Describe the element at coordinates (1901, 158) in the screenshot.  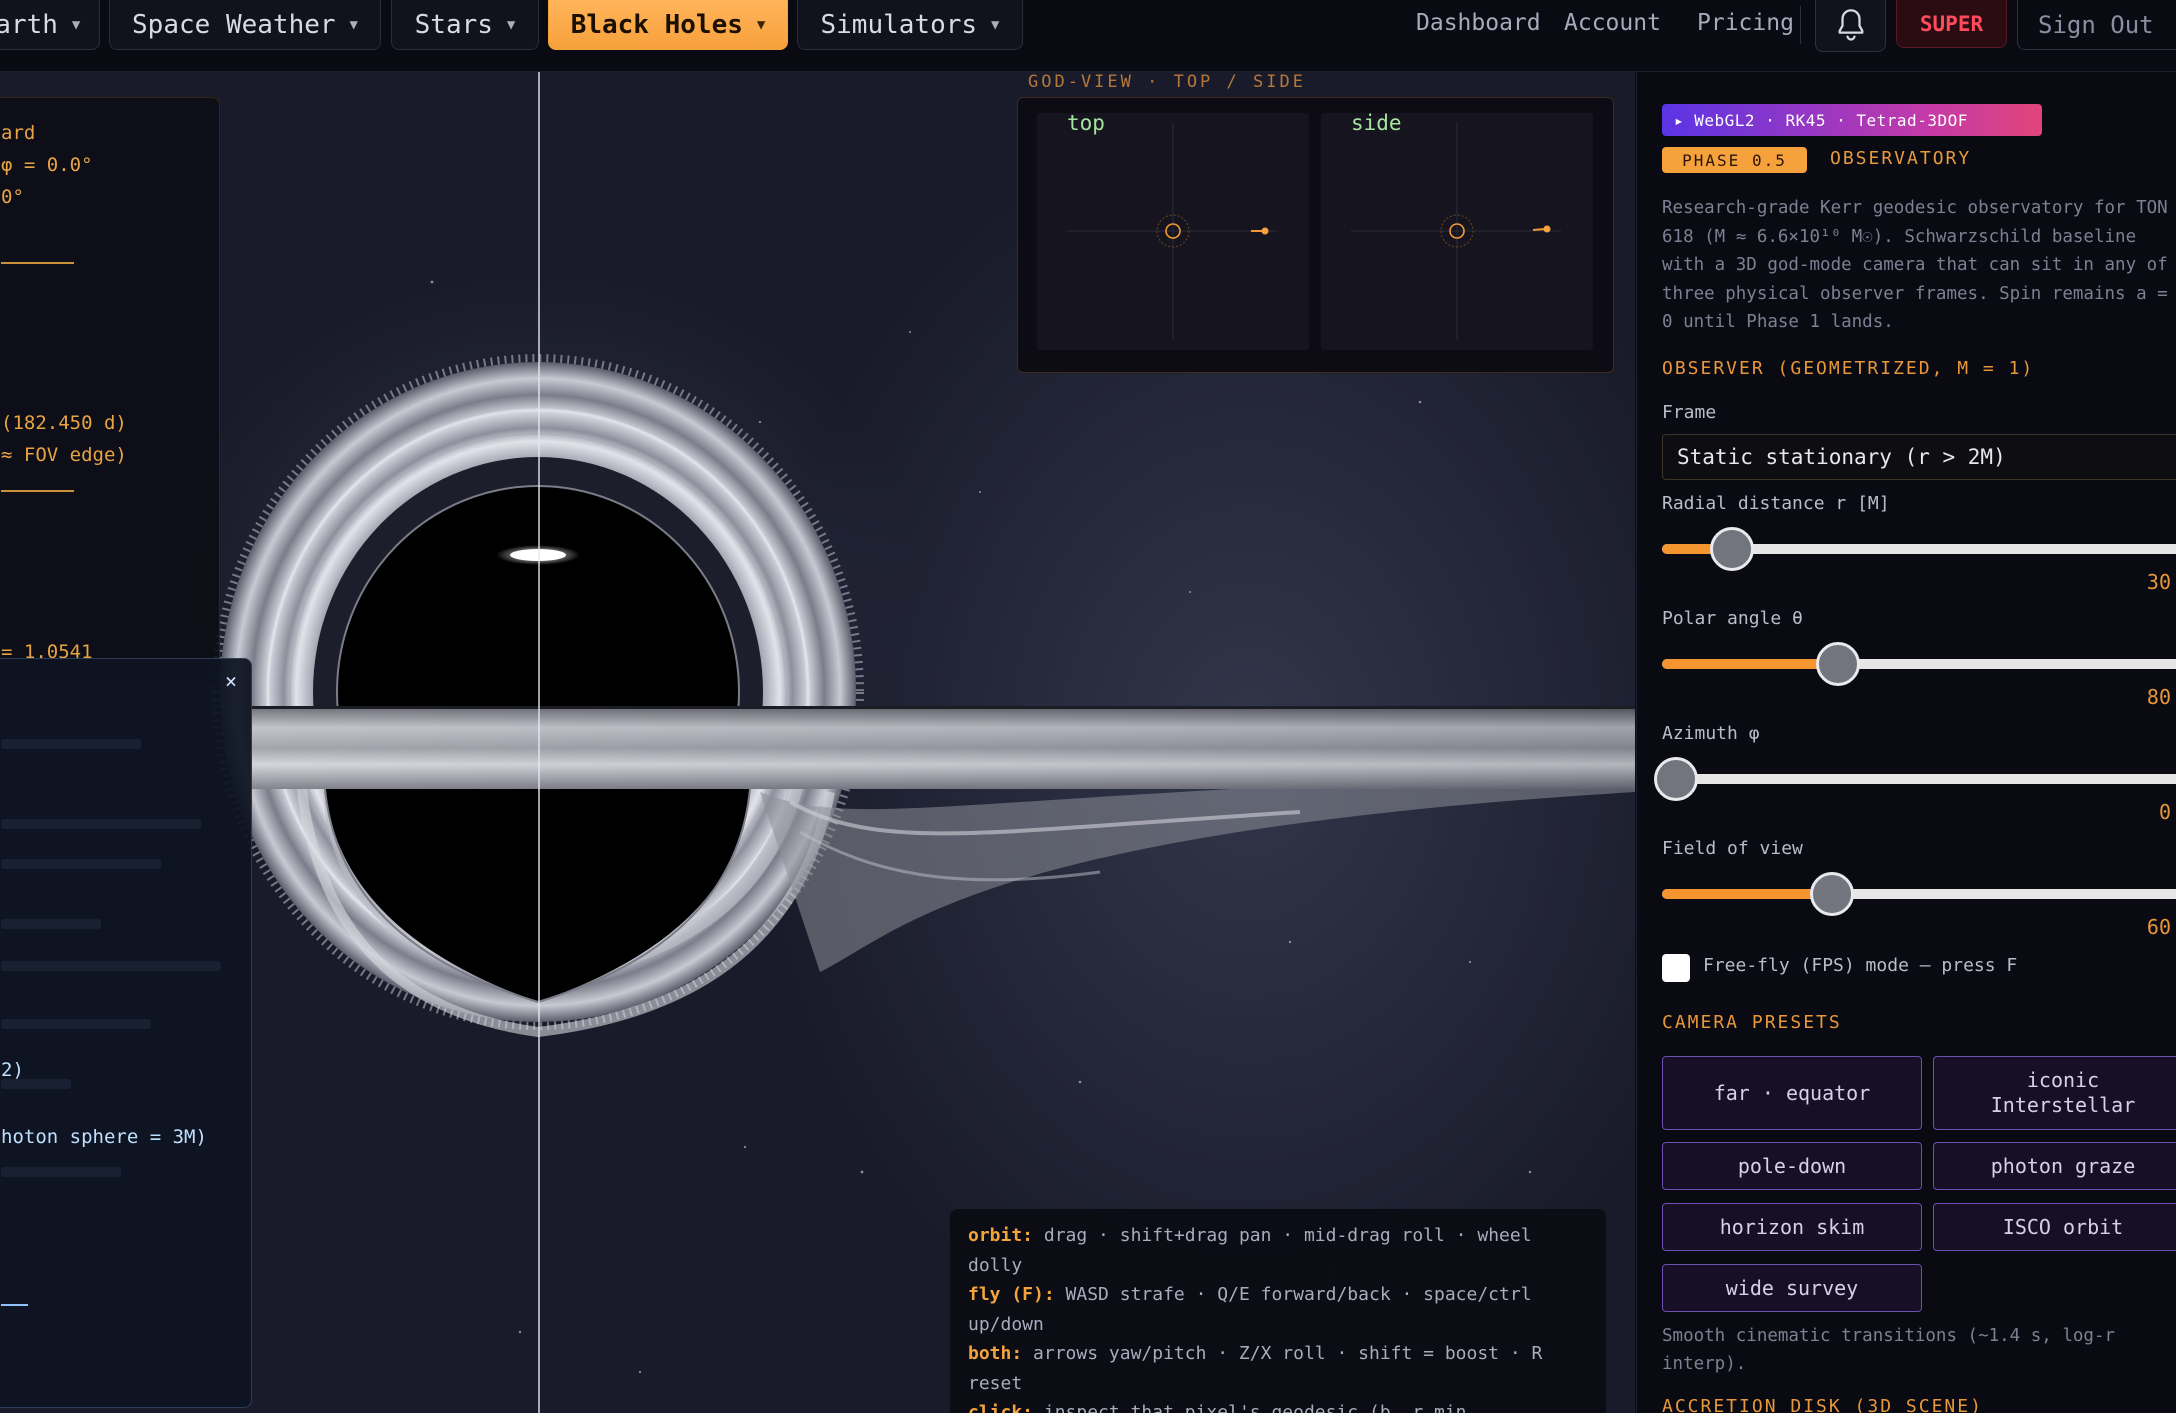
I see `observatory-tag: OBSERVATORY` at that location.